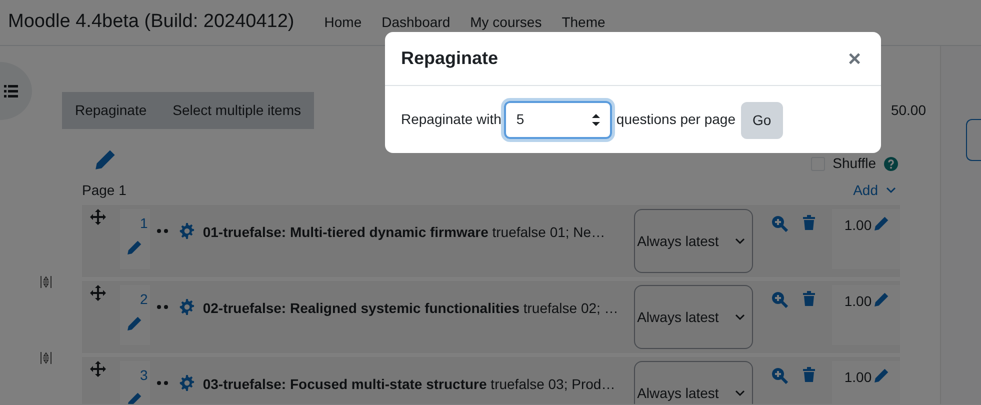 The height and width of the screenshot is (405, 981). I want to click on page-title: Page 1, so click(104, 190).